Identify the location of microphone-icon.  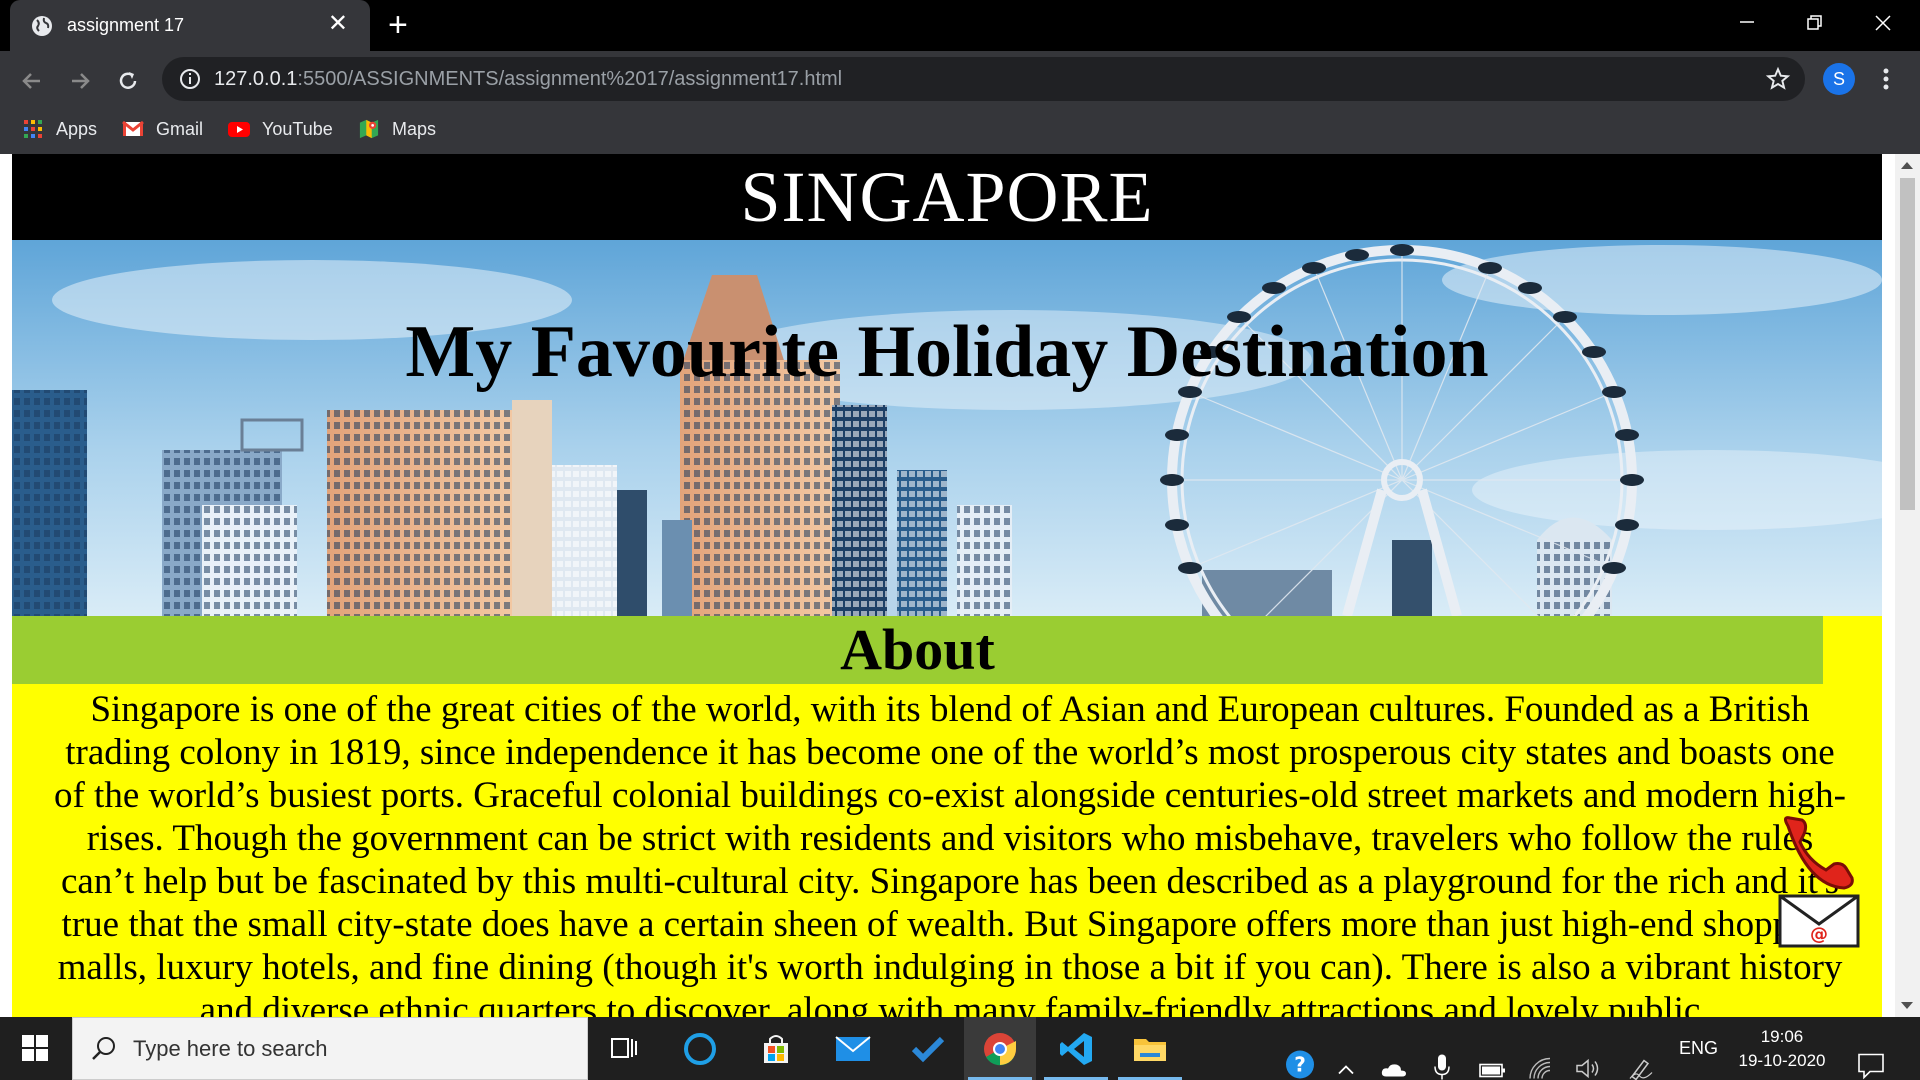
(1442, 1057).